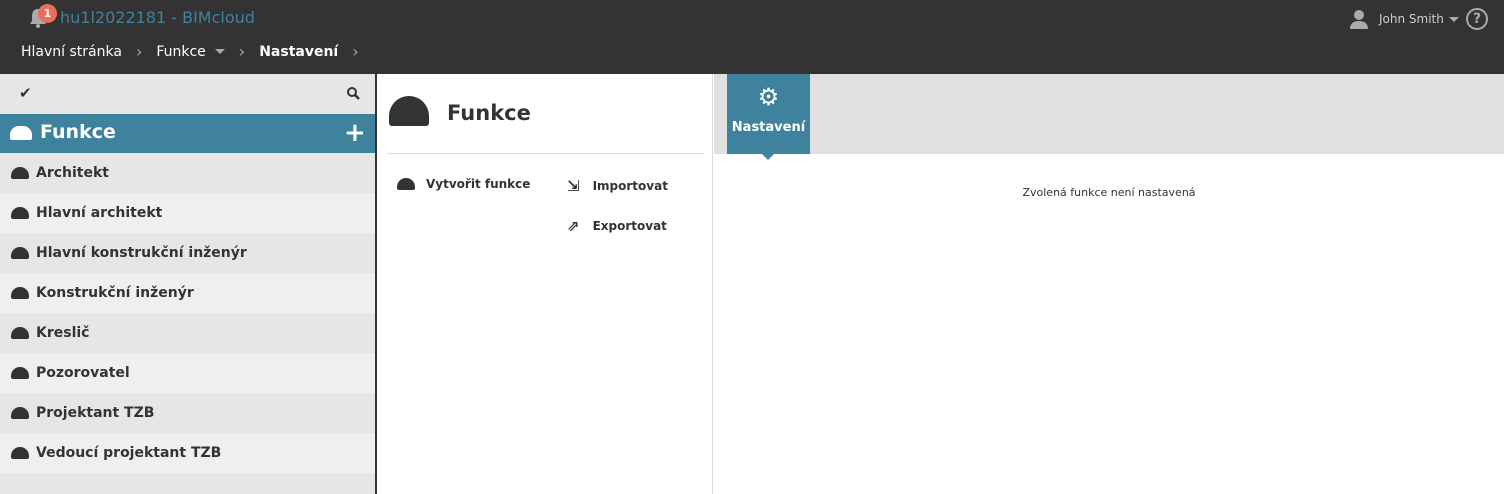 The height and width of the screenshot is (494, 1504). What do you see at coordinates (478, 184) in the screenshot?
I see `action-label: Vytvořit funkce` at bounding box center [478, 184].